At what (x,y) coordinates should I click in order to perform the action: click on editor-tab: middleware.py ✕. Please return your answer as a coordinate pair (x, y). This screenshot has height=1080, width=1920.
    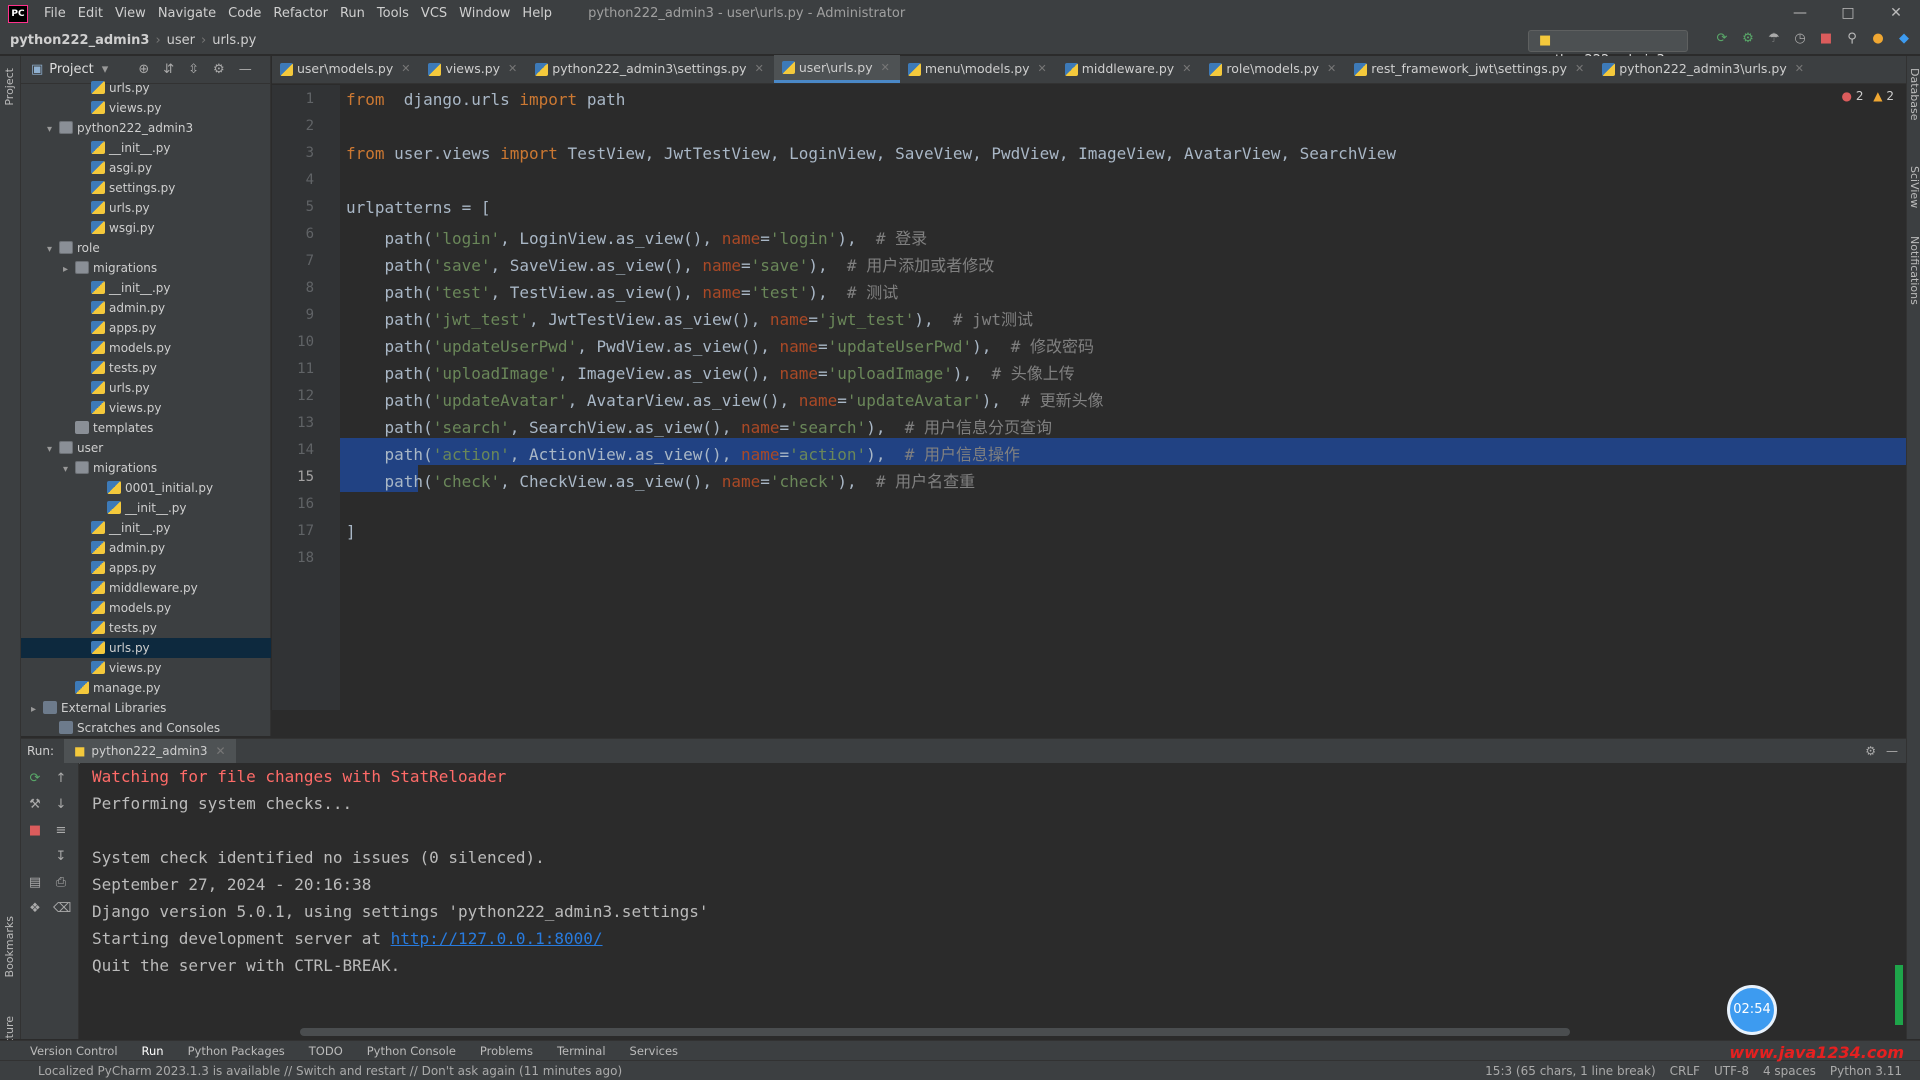
    Looking at the image, I should click on (1129, 69).